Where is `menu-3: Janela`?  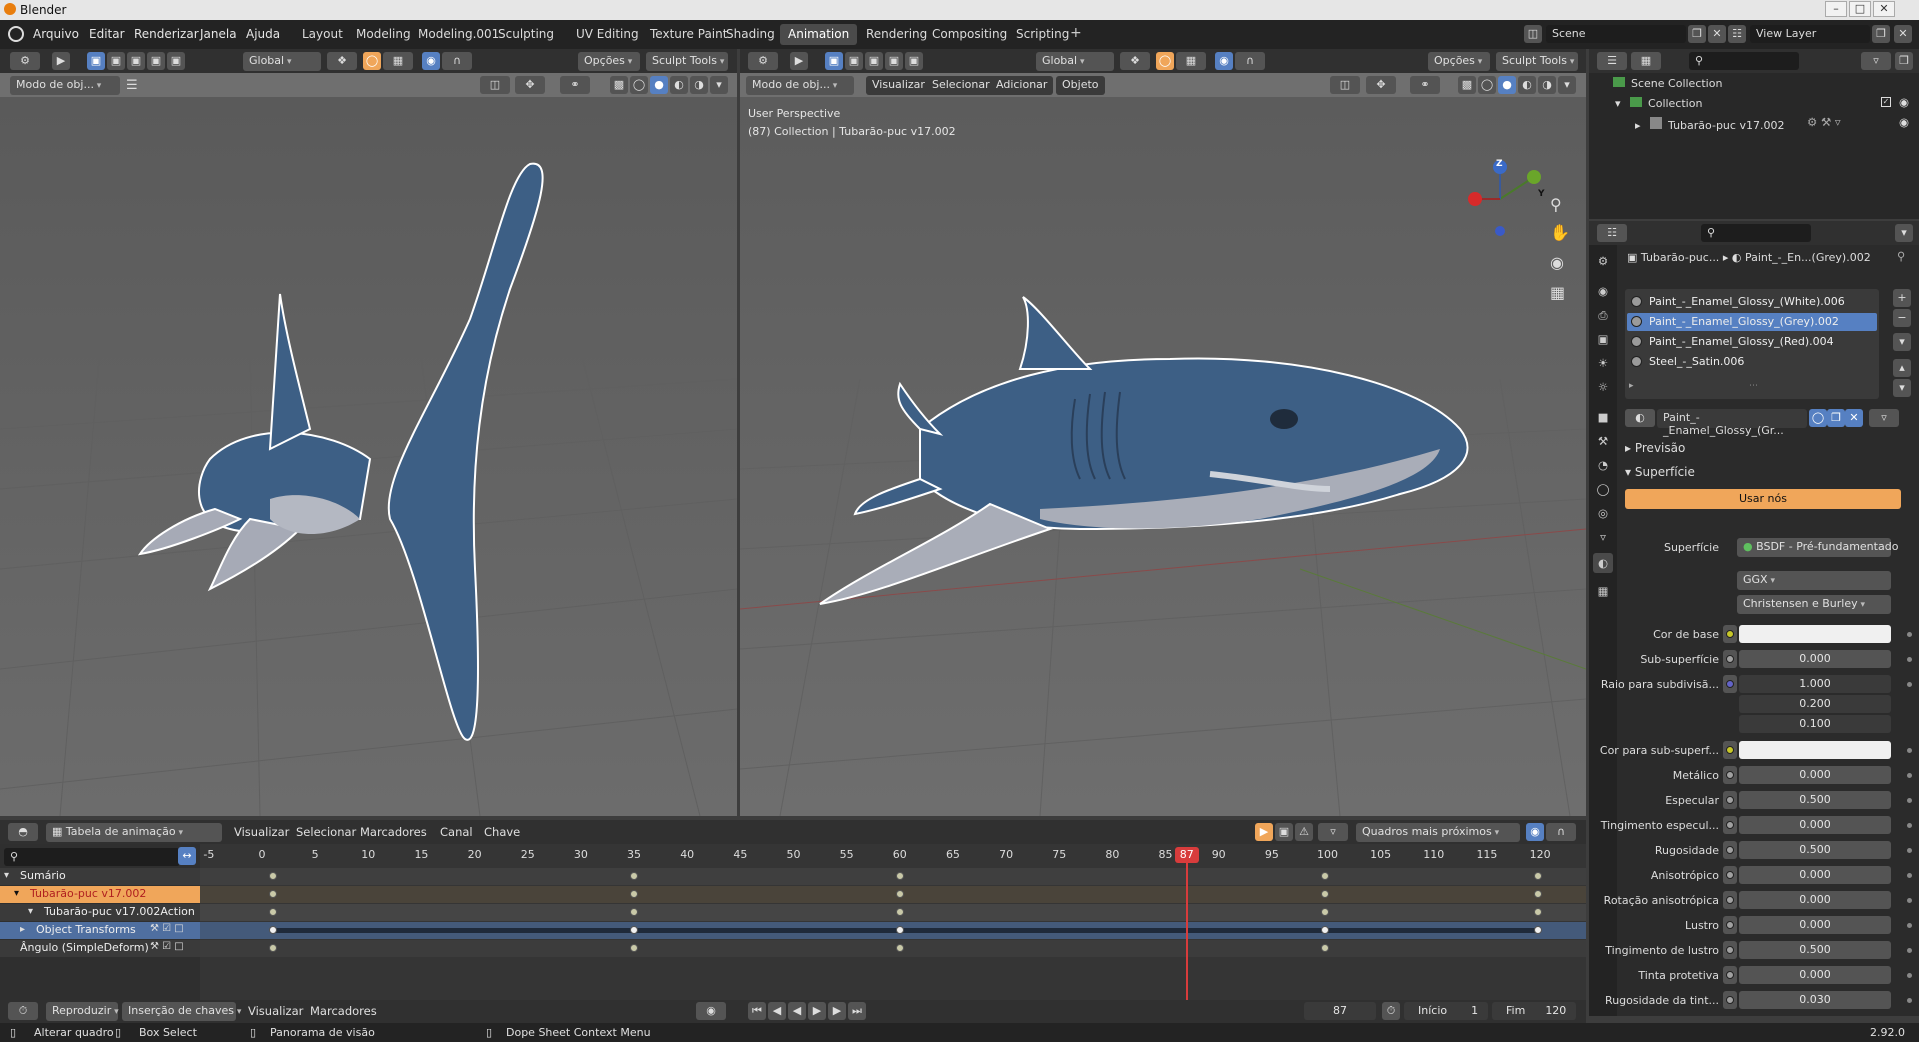 menu-3: Janela is located at coordinates (218, 34).